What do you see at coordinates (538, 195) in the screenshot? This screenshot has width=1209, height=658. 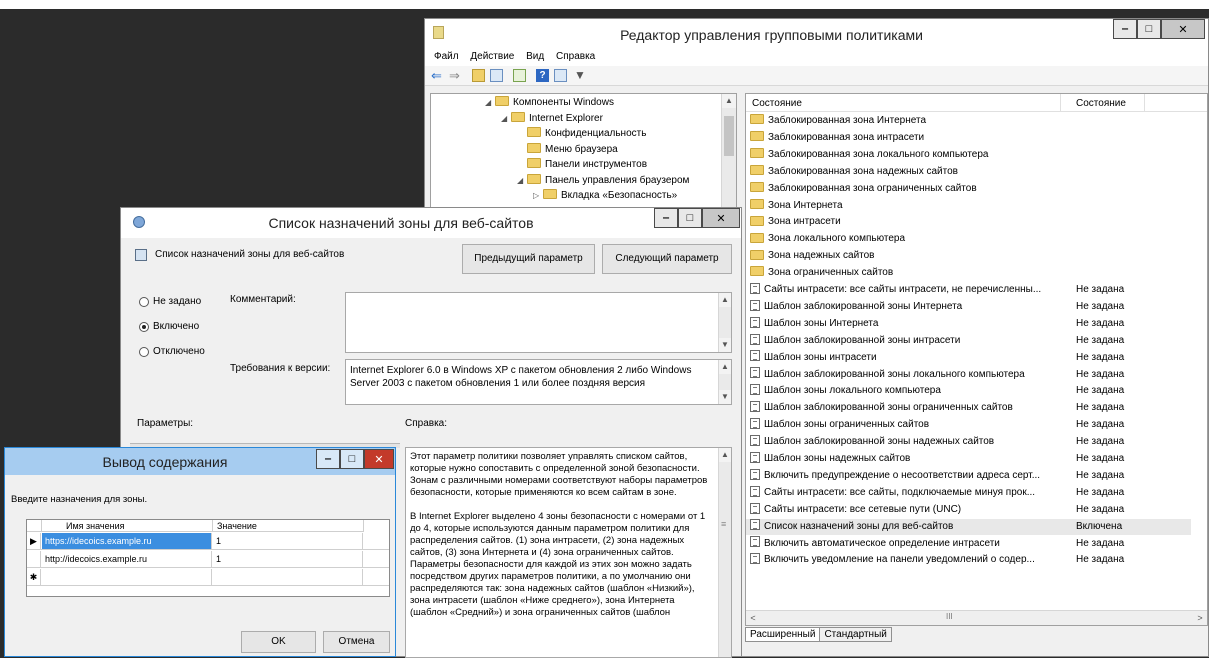 I see `expander-icon: ▷` at bounding box center [538, 195].